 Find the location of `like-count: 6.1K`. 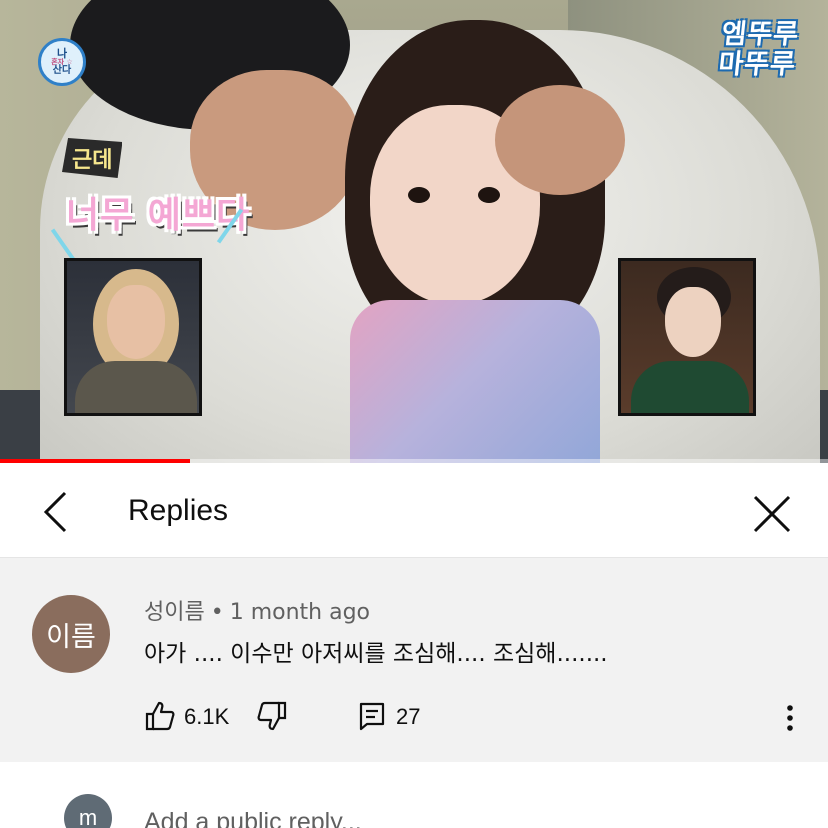

like-count: 6.1K is located at coordinates (207, 716).